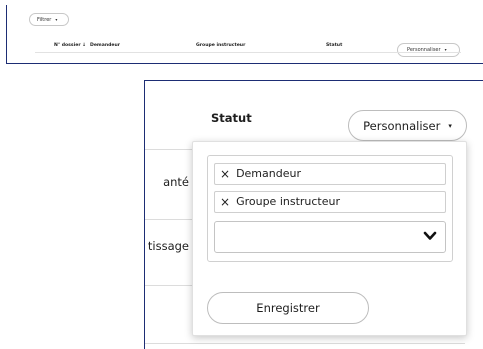 The width and height of the screenshot is (483, 349). Describe the element at coordinates (44, 20) in the screenshot. I see `mini-filter-label: Filtrer` at that location.